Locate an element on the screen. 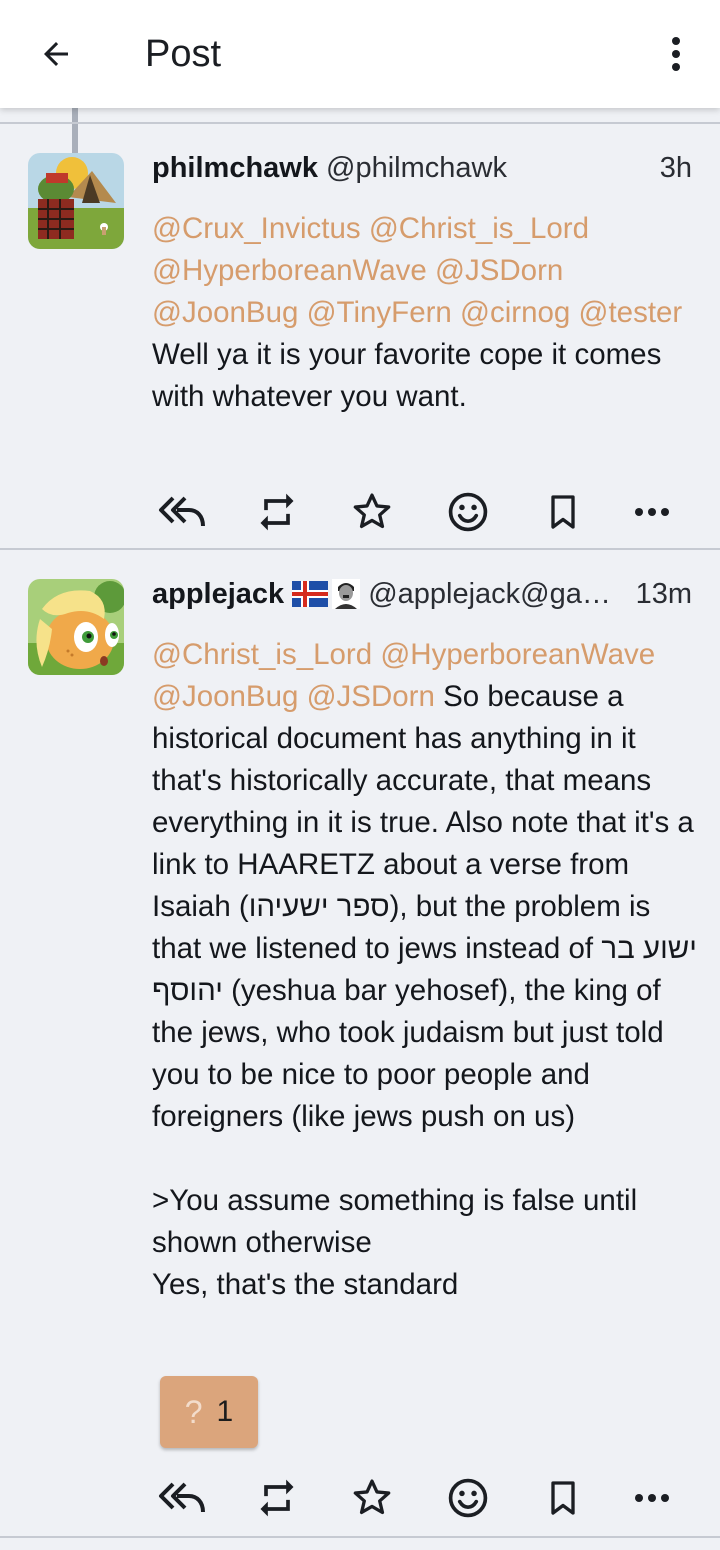 The height and width of the screenshot is (1550, 720). reaction-count: 1 is located at coordinates (225, 1411).